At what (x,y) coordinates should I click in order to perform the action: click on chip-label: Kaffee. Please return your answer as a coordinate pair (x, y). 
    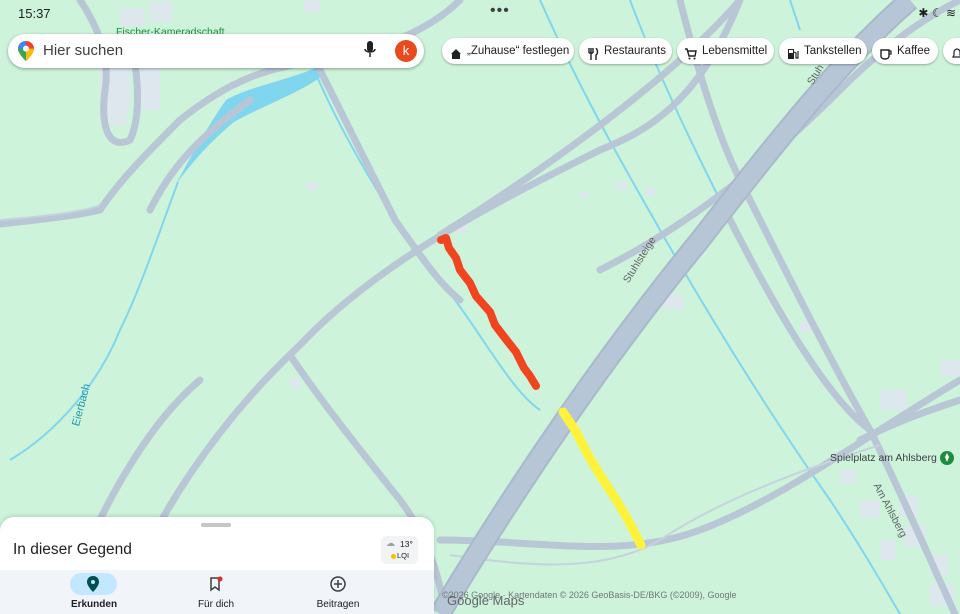
    Looking at the image, I should click on (914, 51).